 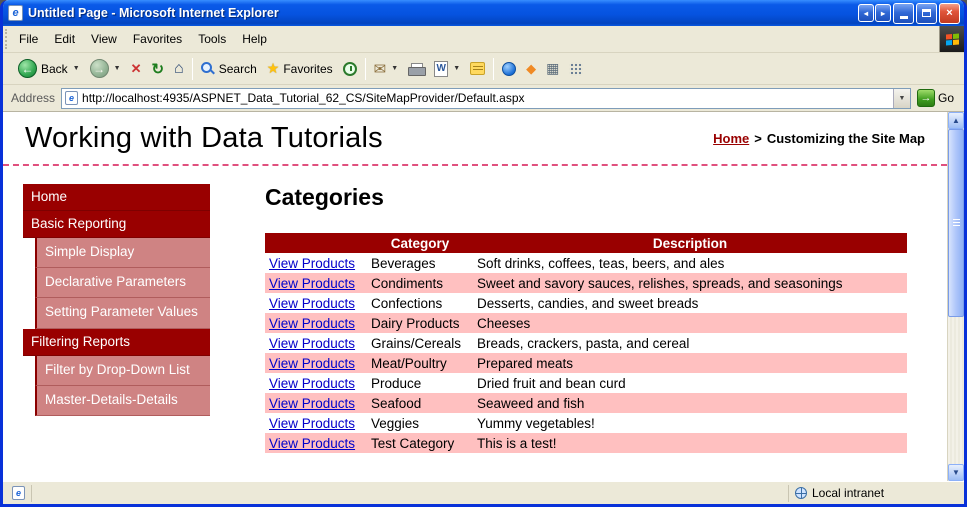 I want to click on sidebar-item-simple-display: Simple Display, so click(x=122, y=253).